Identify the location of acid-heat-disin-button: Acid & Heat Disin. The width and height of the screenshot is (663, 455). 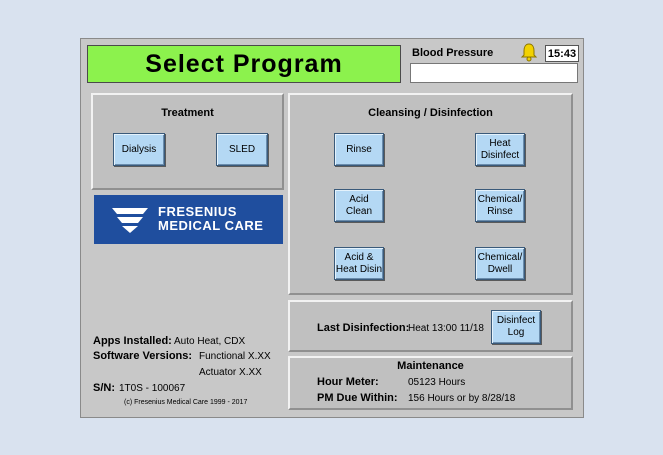
(359, 263).